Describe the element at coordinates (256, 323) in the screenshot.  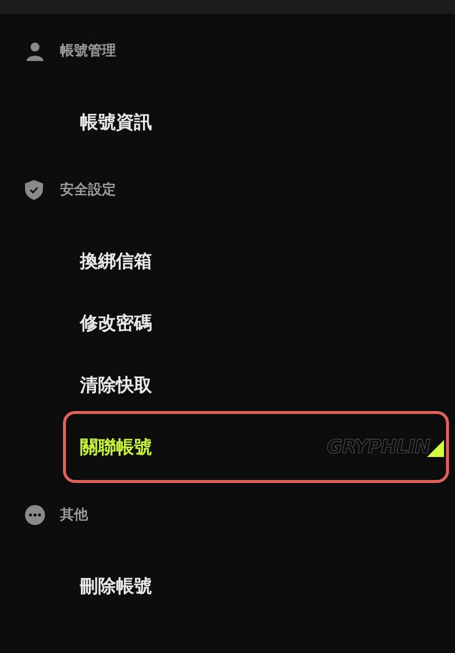
I see `menu-item: 修改密碼` at that location.